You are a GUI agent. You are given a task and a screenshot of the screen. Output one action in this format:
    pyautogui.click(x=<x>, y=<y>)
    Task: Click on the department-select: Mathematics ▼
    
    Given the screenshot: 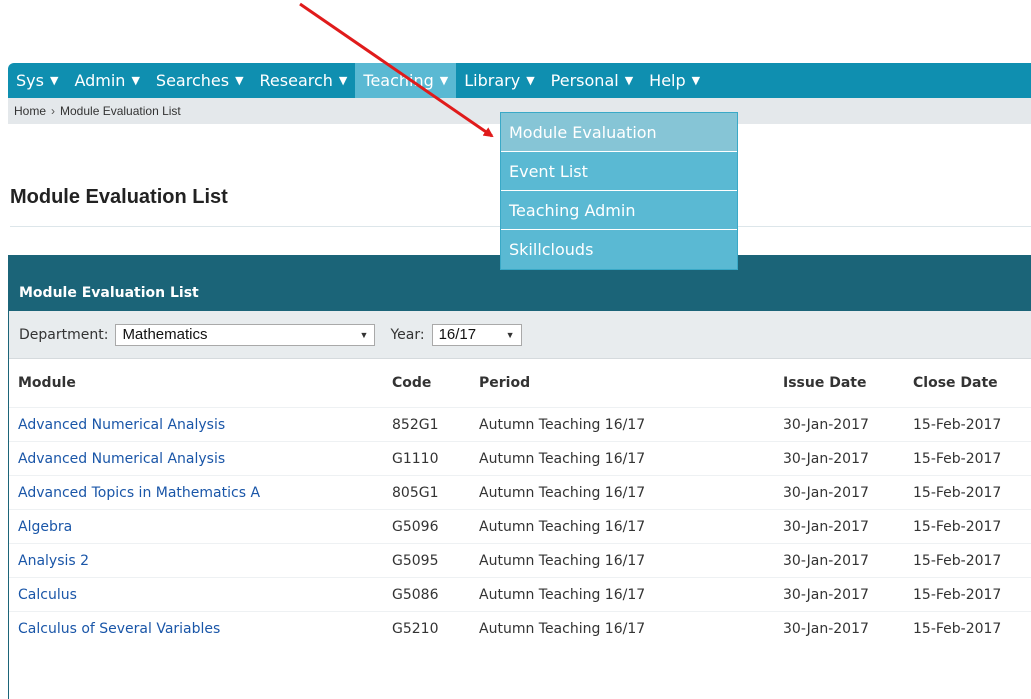 What is the action you would take?
    pyautogui.click(x=245, y=334)
    